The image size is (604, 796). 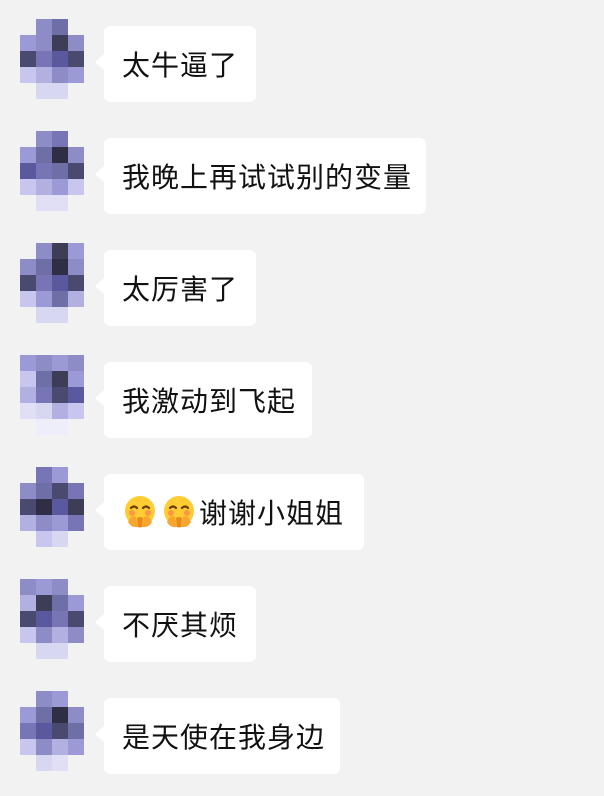 I want to click on message-bubble: 太牛逼了, so click(x=175, y=64).